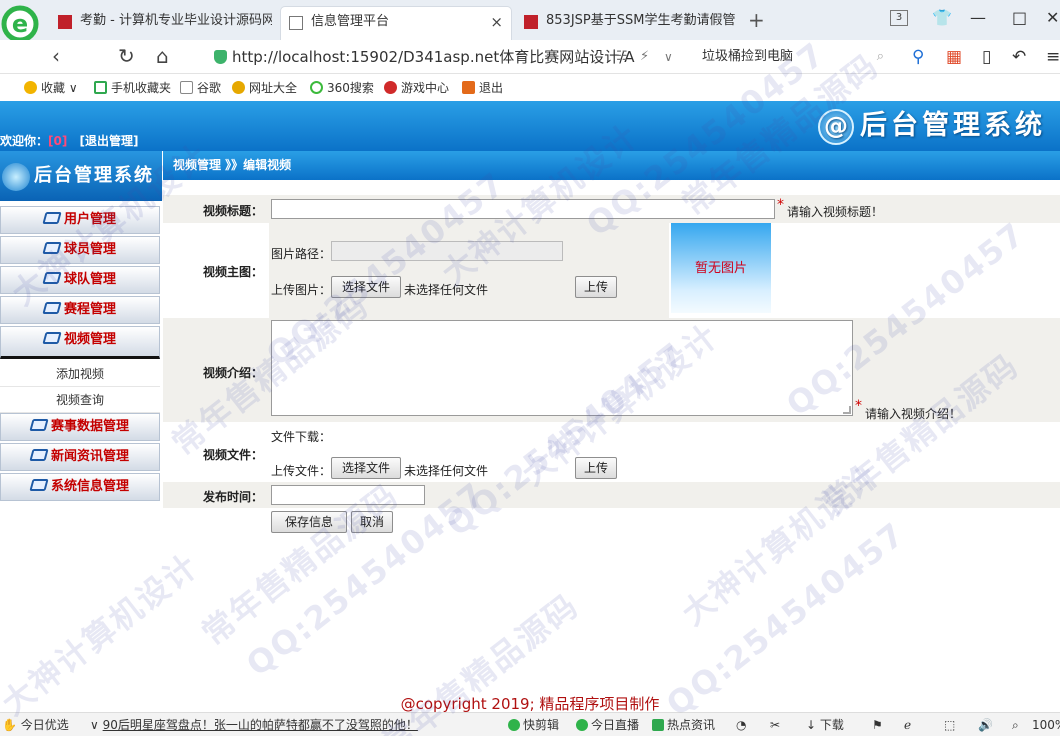  I want to click on undo-icon: ↶, so click(1019, 57).